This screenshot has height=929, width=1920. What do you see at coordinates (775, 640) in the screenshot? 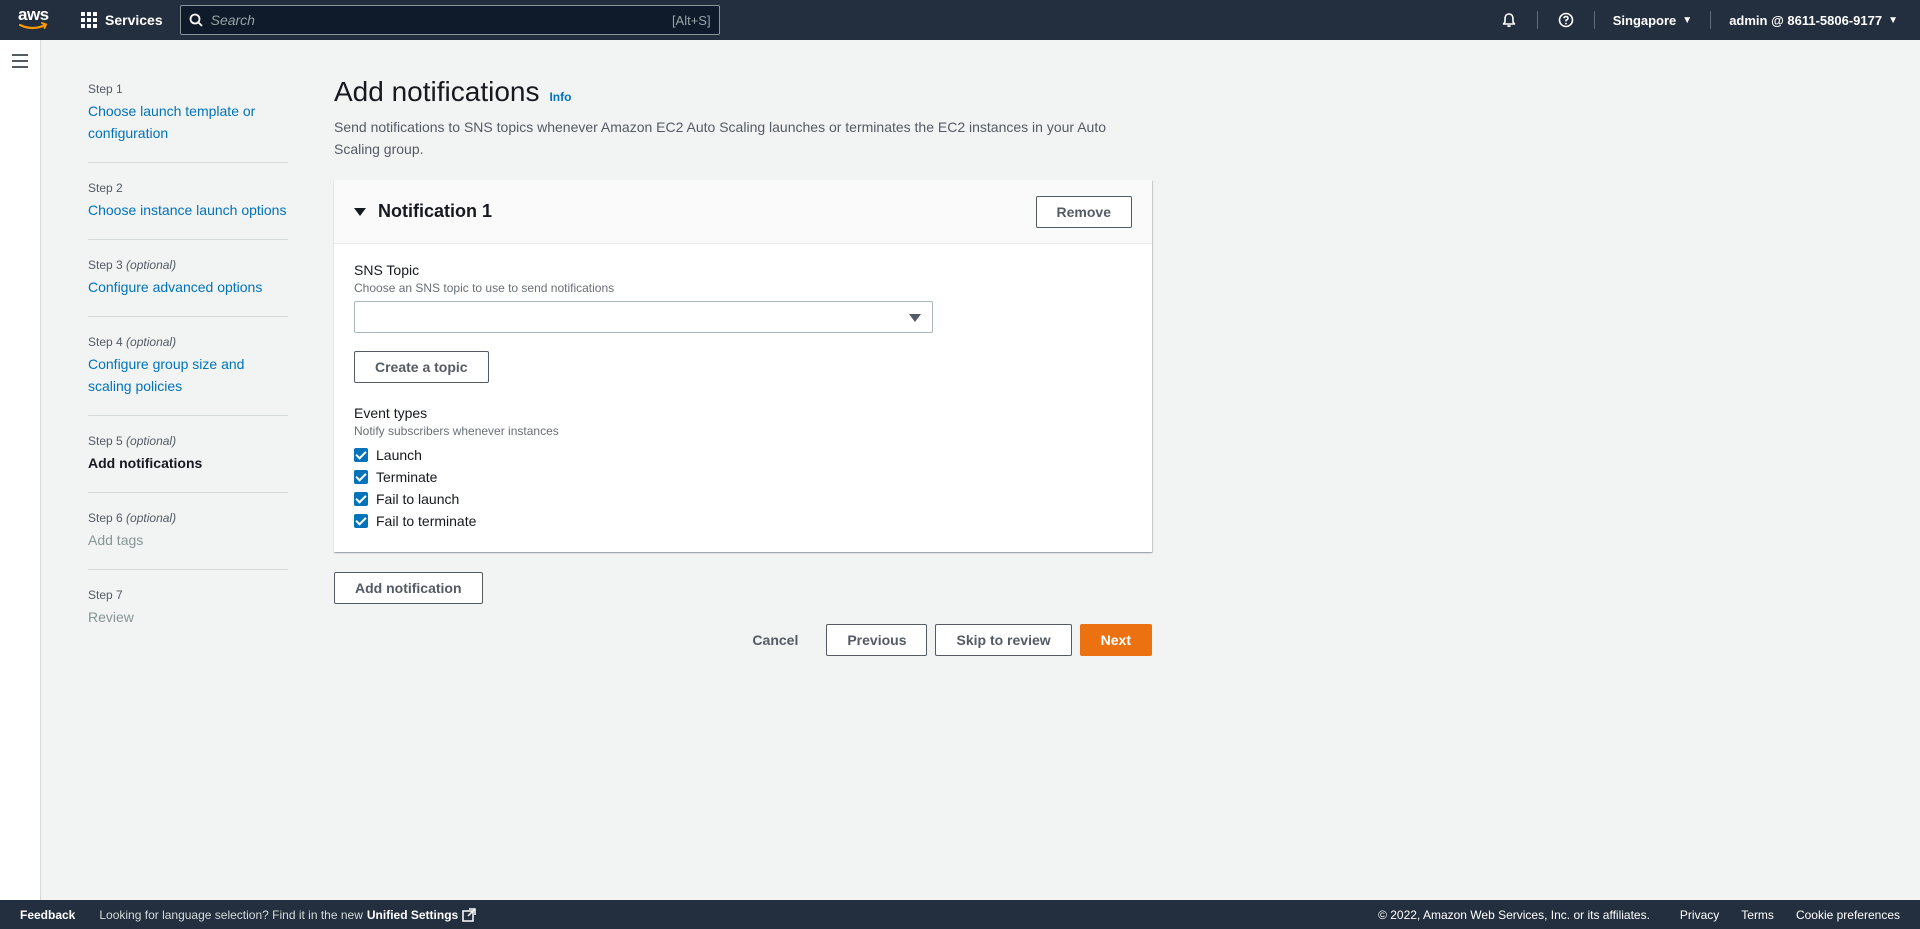
I see `cancel-button: Cancel` at bounding box center [775, 640].